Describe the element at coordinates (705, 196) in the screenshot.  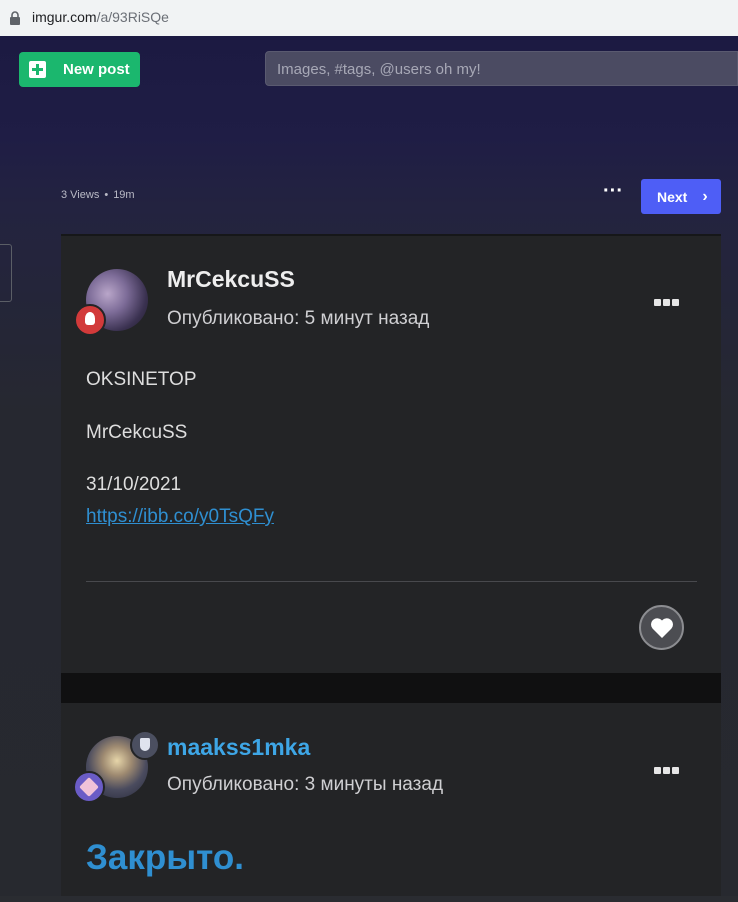
I see `chevron-right-icon: ›` at that location.